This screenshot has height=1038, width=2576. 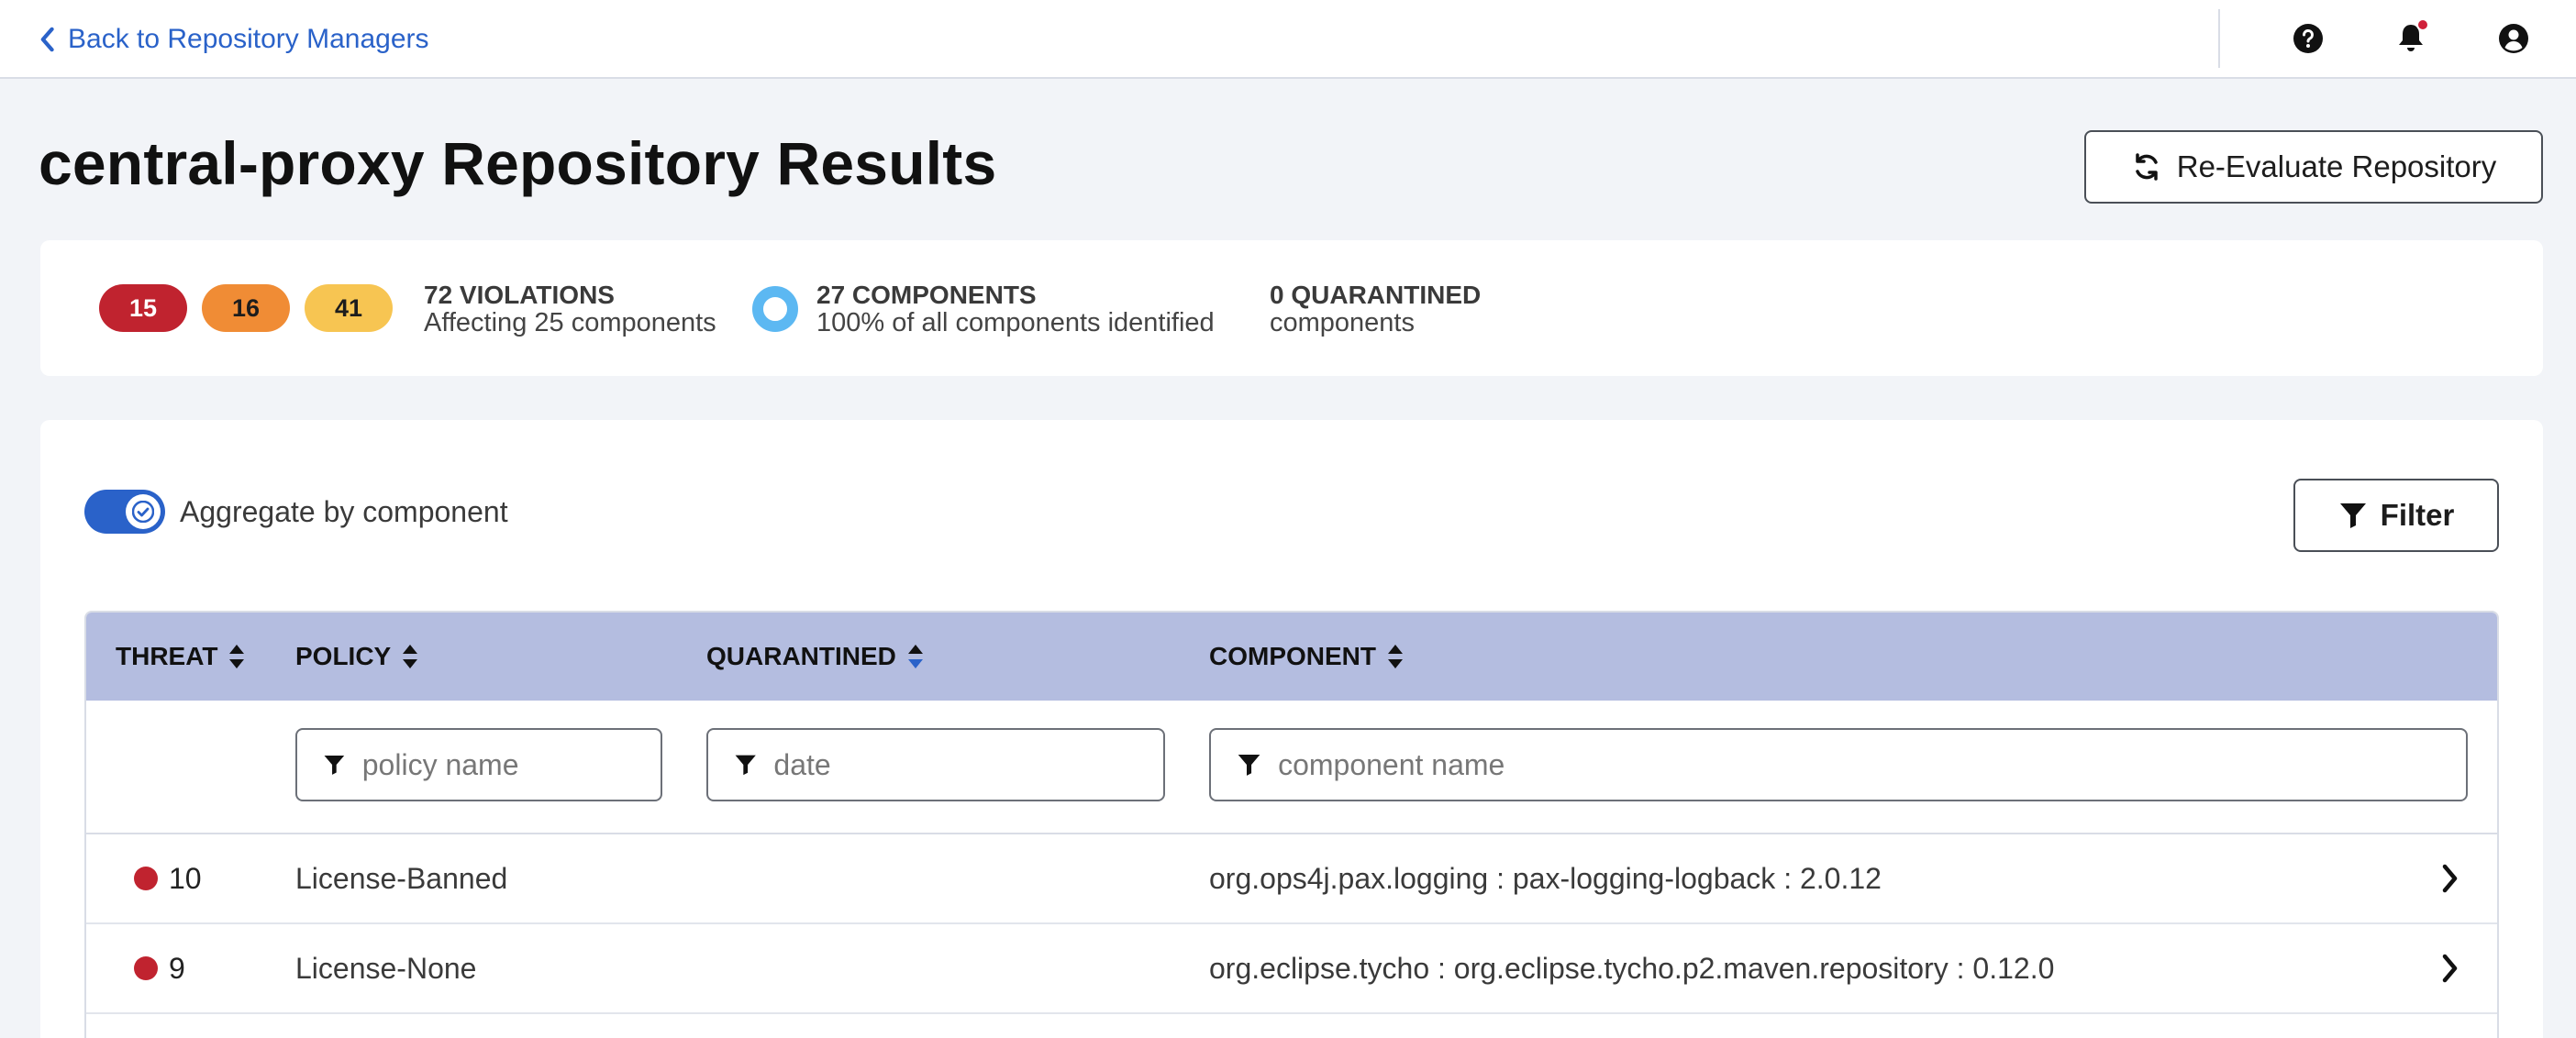 What do you see at coordinates (349, 308) in the screenshot?
I see `moderate-count-badge: 41` at bounding box center [349, 308].